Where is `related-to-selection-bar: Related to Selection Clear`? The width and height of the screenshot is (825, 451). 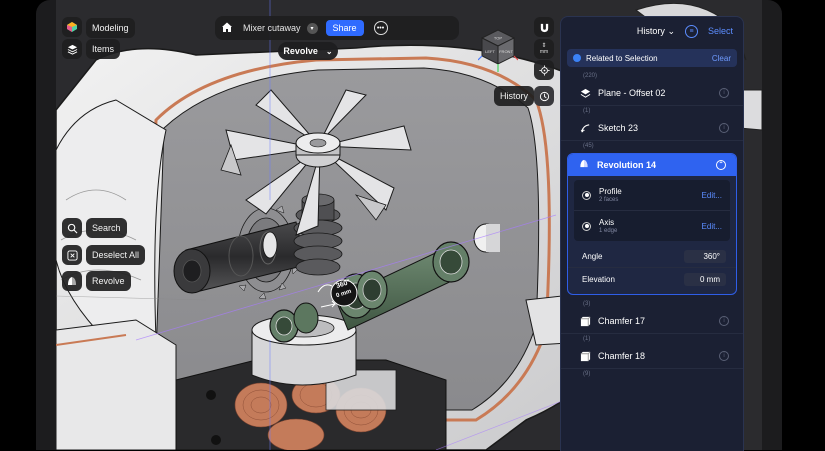
related-to-selection-bar: Related to Selection Clear is located at coordinates (652, 58).